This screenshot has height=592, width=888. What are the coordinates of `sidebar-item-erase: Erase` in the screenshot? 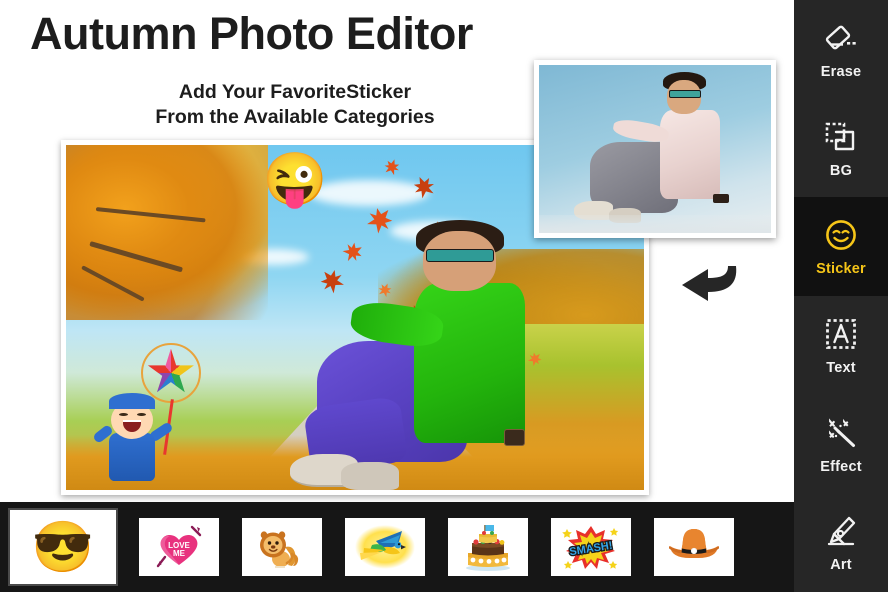 It's located at (841, 49).